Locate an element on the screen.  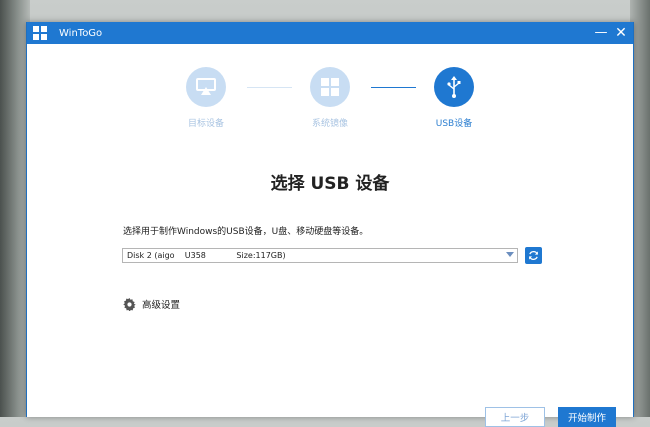
refresh-button is located at coordinates (533, 255).